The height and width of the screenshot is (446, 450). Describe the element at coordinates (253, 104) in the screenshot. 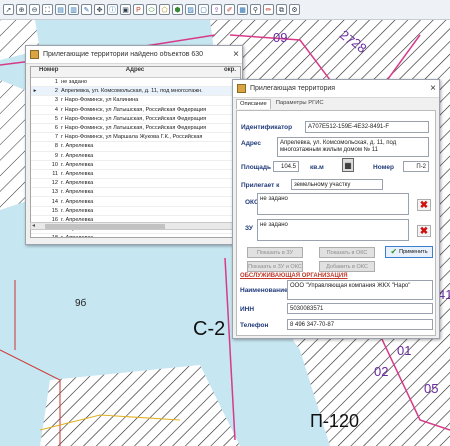

I see `tab-description: Описание` at that location.